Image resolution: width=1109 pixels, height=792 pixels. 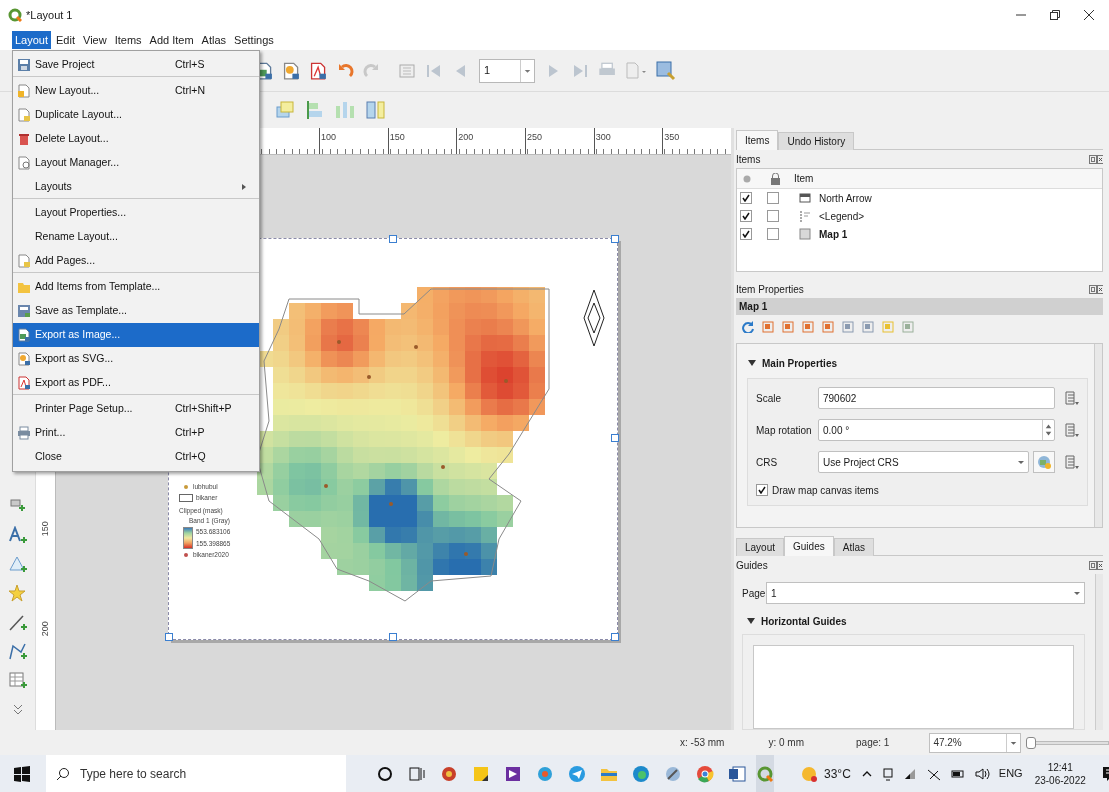 What do you see at coordinates (136, 65) in the screenshot?
I see `menu-item: Save Project Ctrl+S` at bounding box center [136, 65].